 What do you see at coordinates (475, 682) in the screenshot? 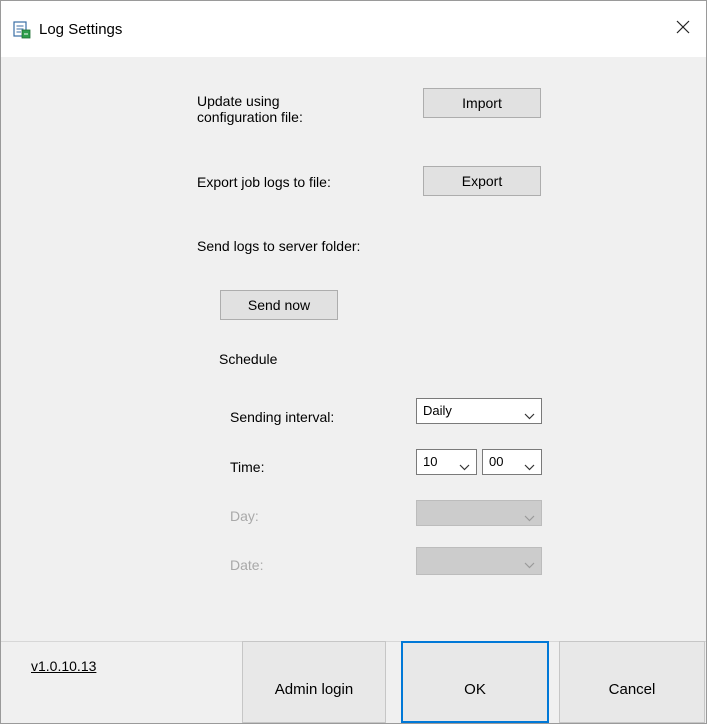
I see `ok-button: OK` at bounding box center [475, 682].